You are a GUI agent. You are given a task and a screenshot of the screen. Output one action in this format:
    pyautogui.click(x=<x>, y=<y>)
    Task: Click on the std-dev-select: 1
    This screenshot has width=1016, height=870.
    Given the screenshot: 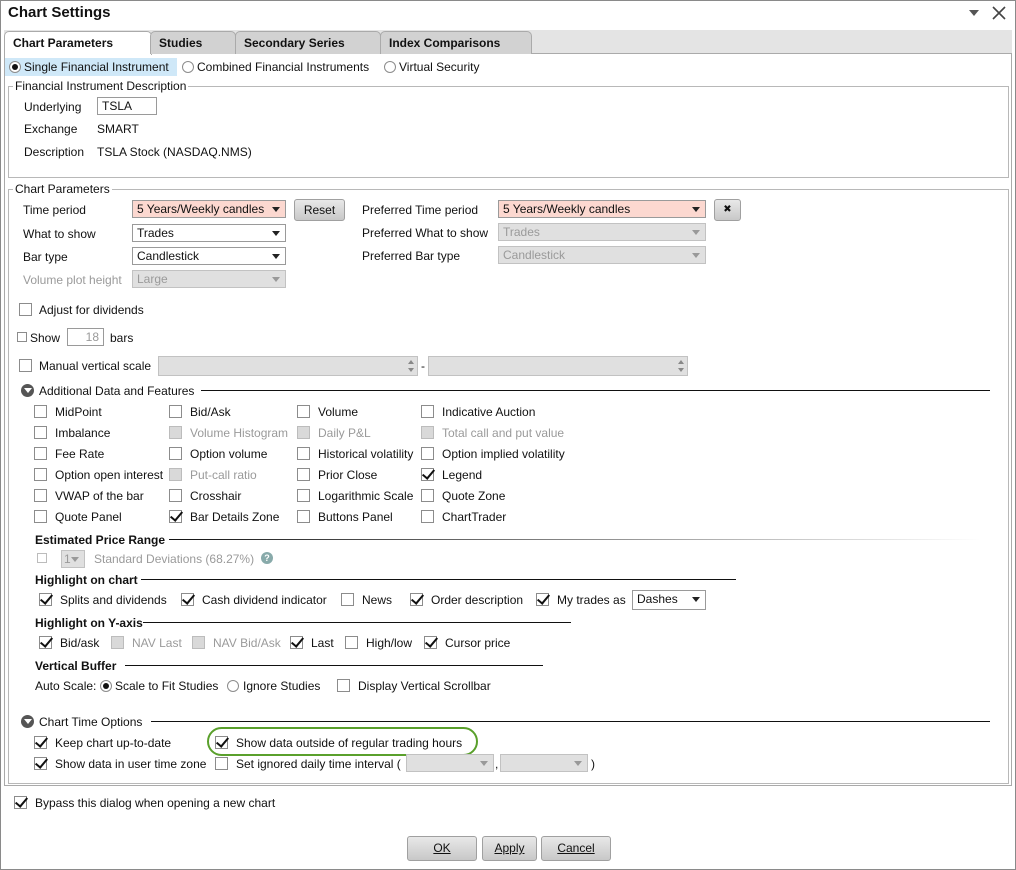 What is the action you would take?
    pyautogui.click(x=73, y=559)
    